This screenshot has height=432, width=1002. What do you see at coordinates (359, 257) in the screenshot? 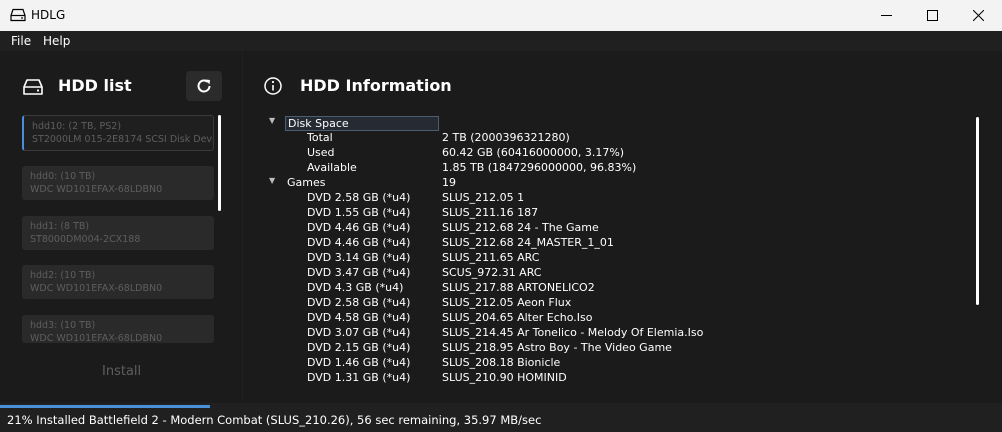
I see `game-size: DVD 3.14 GB (*u4)` at bounding box center [359, 257].